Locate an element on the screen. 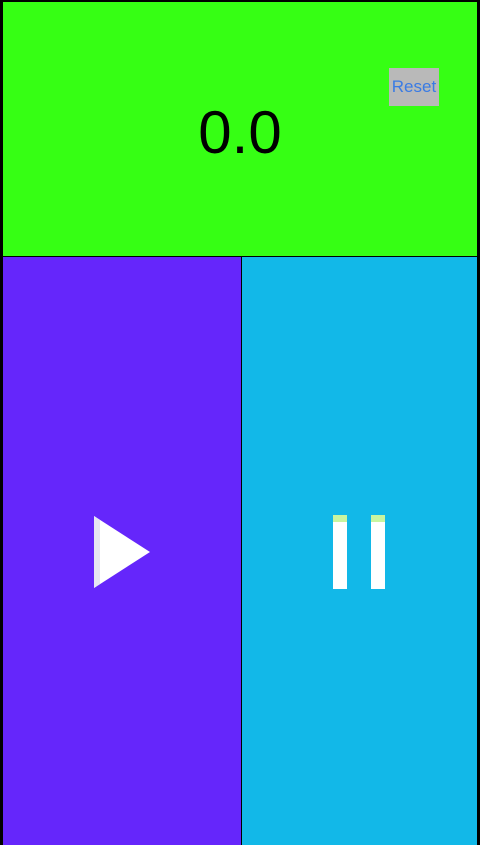 The image size is (480, 845). pause-icon is located at coordinates (359, 552).